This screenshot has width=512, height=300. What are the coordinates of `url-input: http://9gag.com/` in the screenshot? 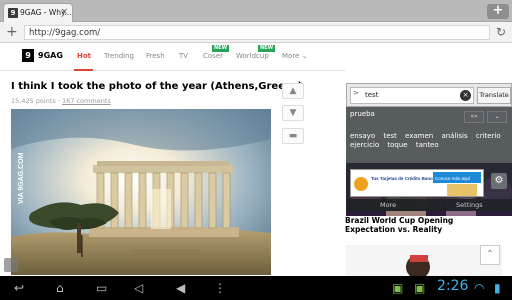 It's located at (257, 32).